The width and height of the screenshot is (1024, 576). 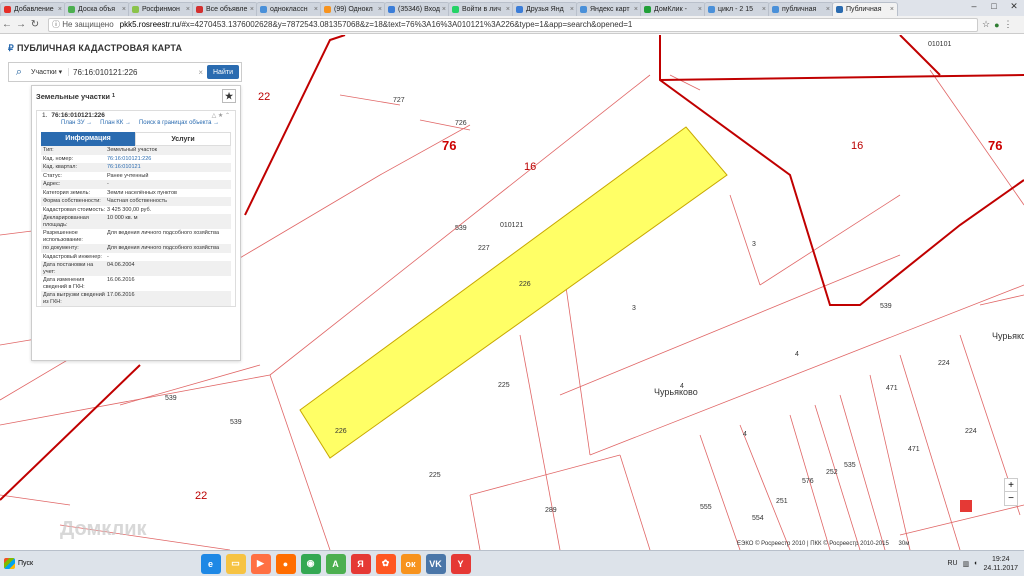 What do you see at coordinates (103, 529) in the screenshot?
I see `domclick-watermark: Домклик` at bounding box center [103, 529].